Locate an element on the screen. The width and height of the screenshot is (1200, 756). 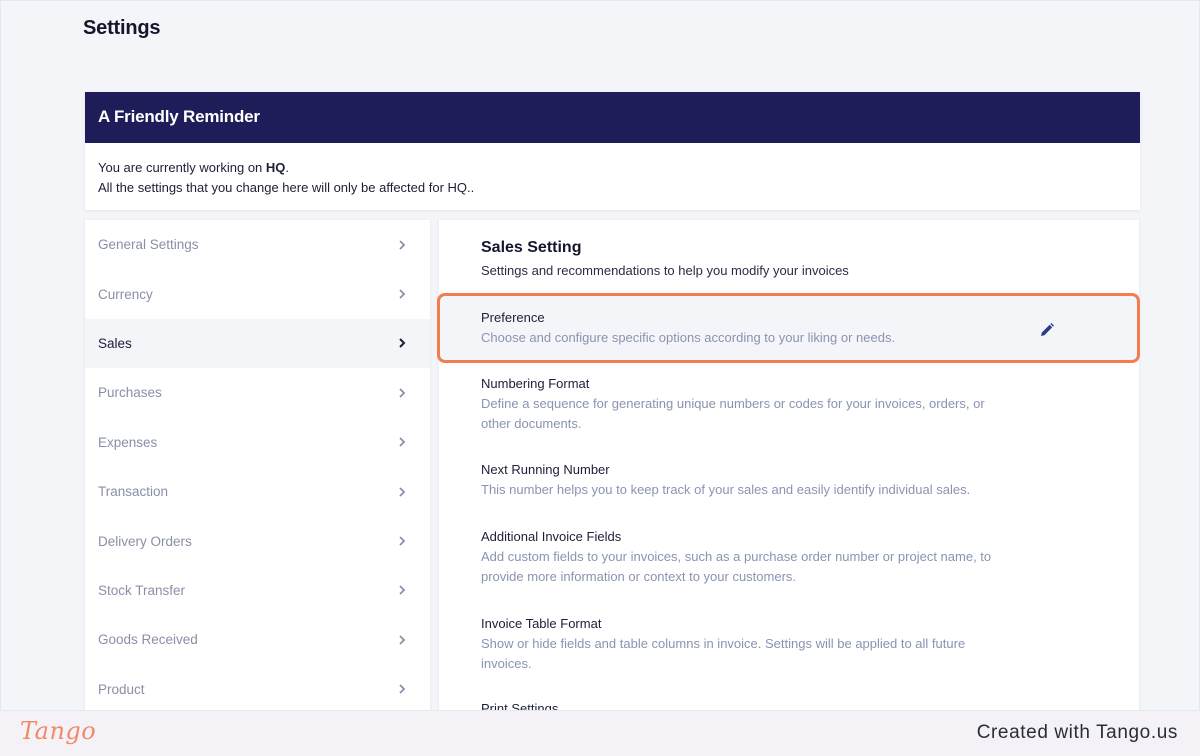
section-title: Sales Setting is located at coordinates (531, 247).